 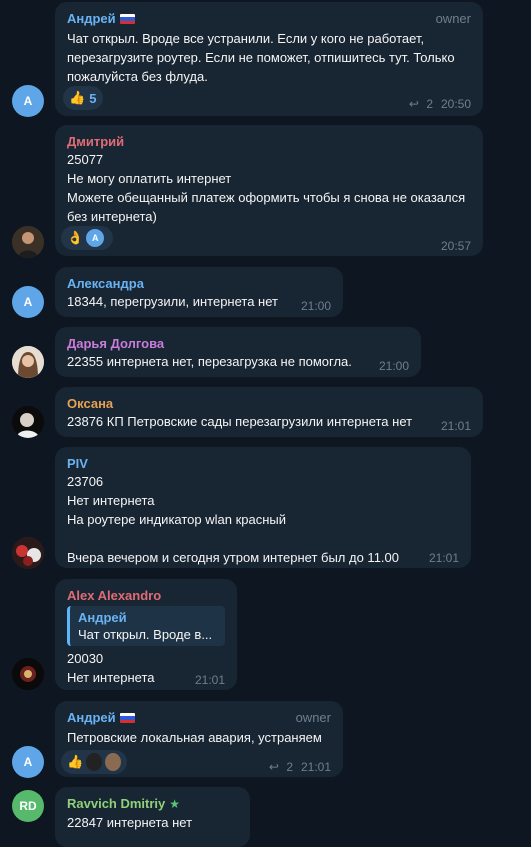 I want to click on message-text: 18344, перегрузили, интернета нет, so click(x=172, y=301).